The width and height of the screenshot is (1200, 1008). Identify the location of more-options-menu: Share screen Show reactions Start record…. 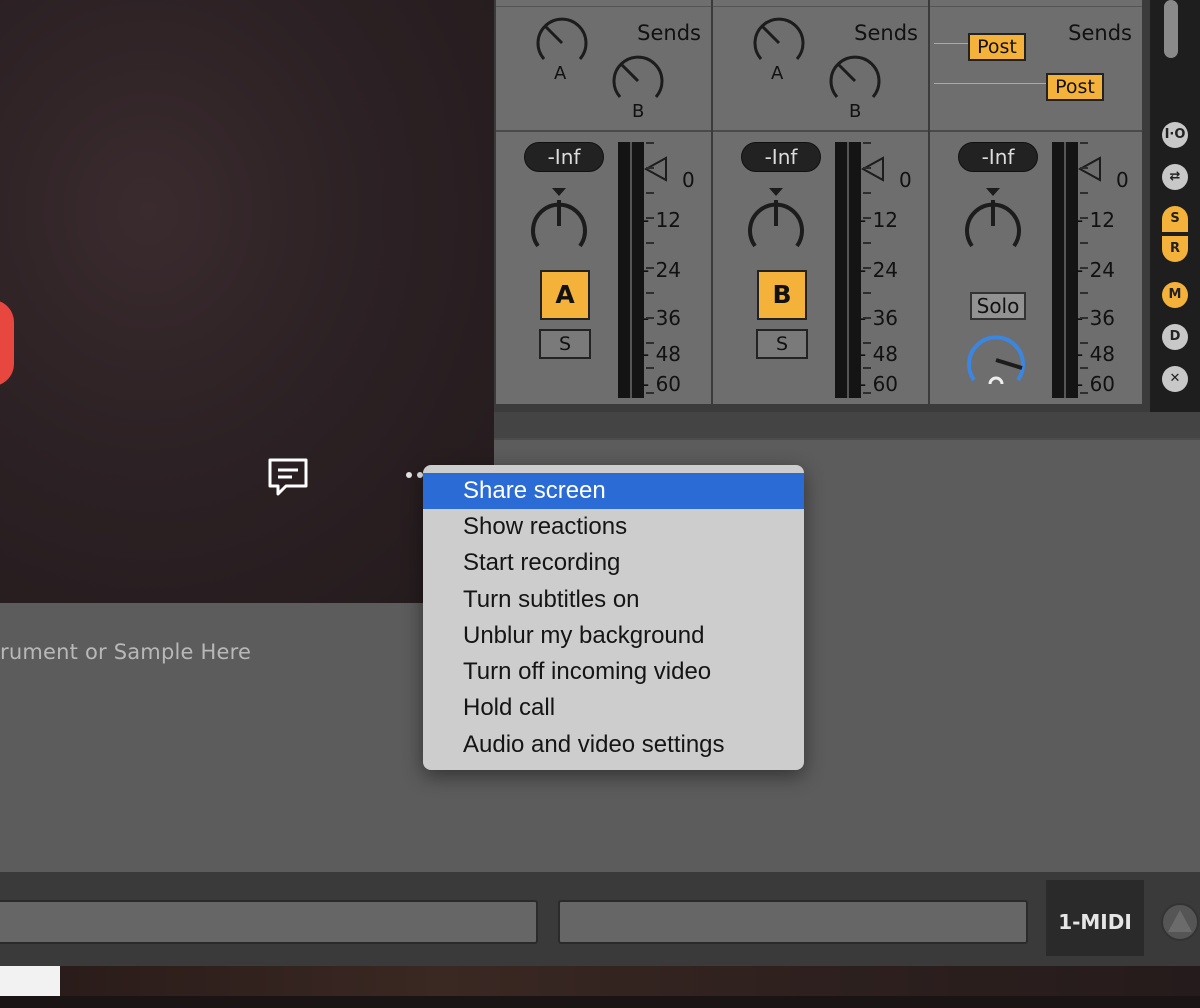
(613, 617).